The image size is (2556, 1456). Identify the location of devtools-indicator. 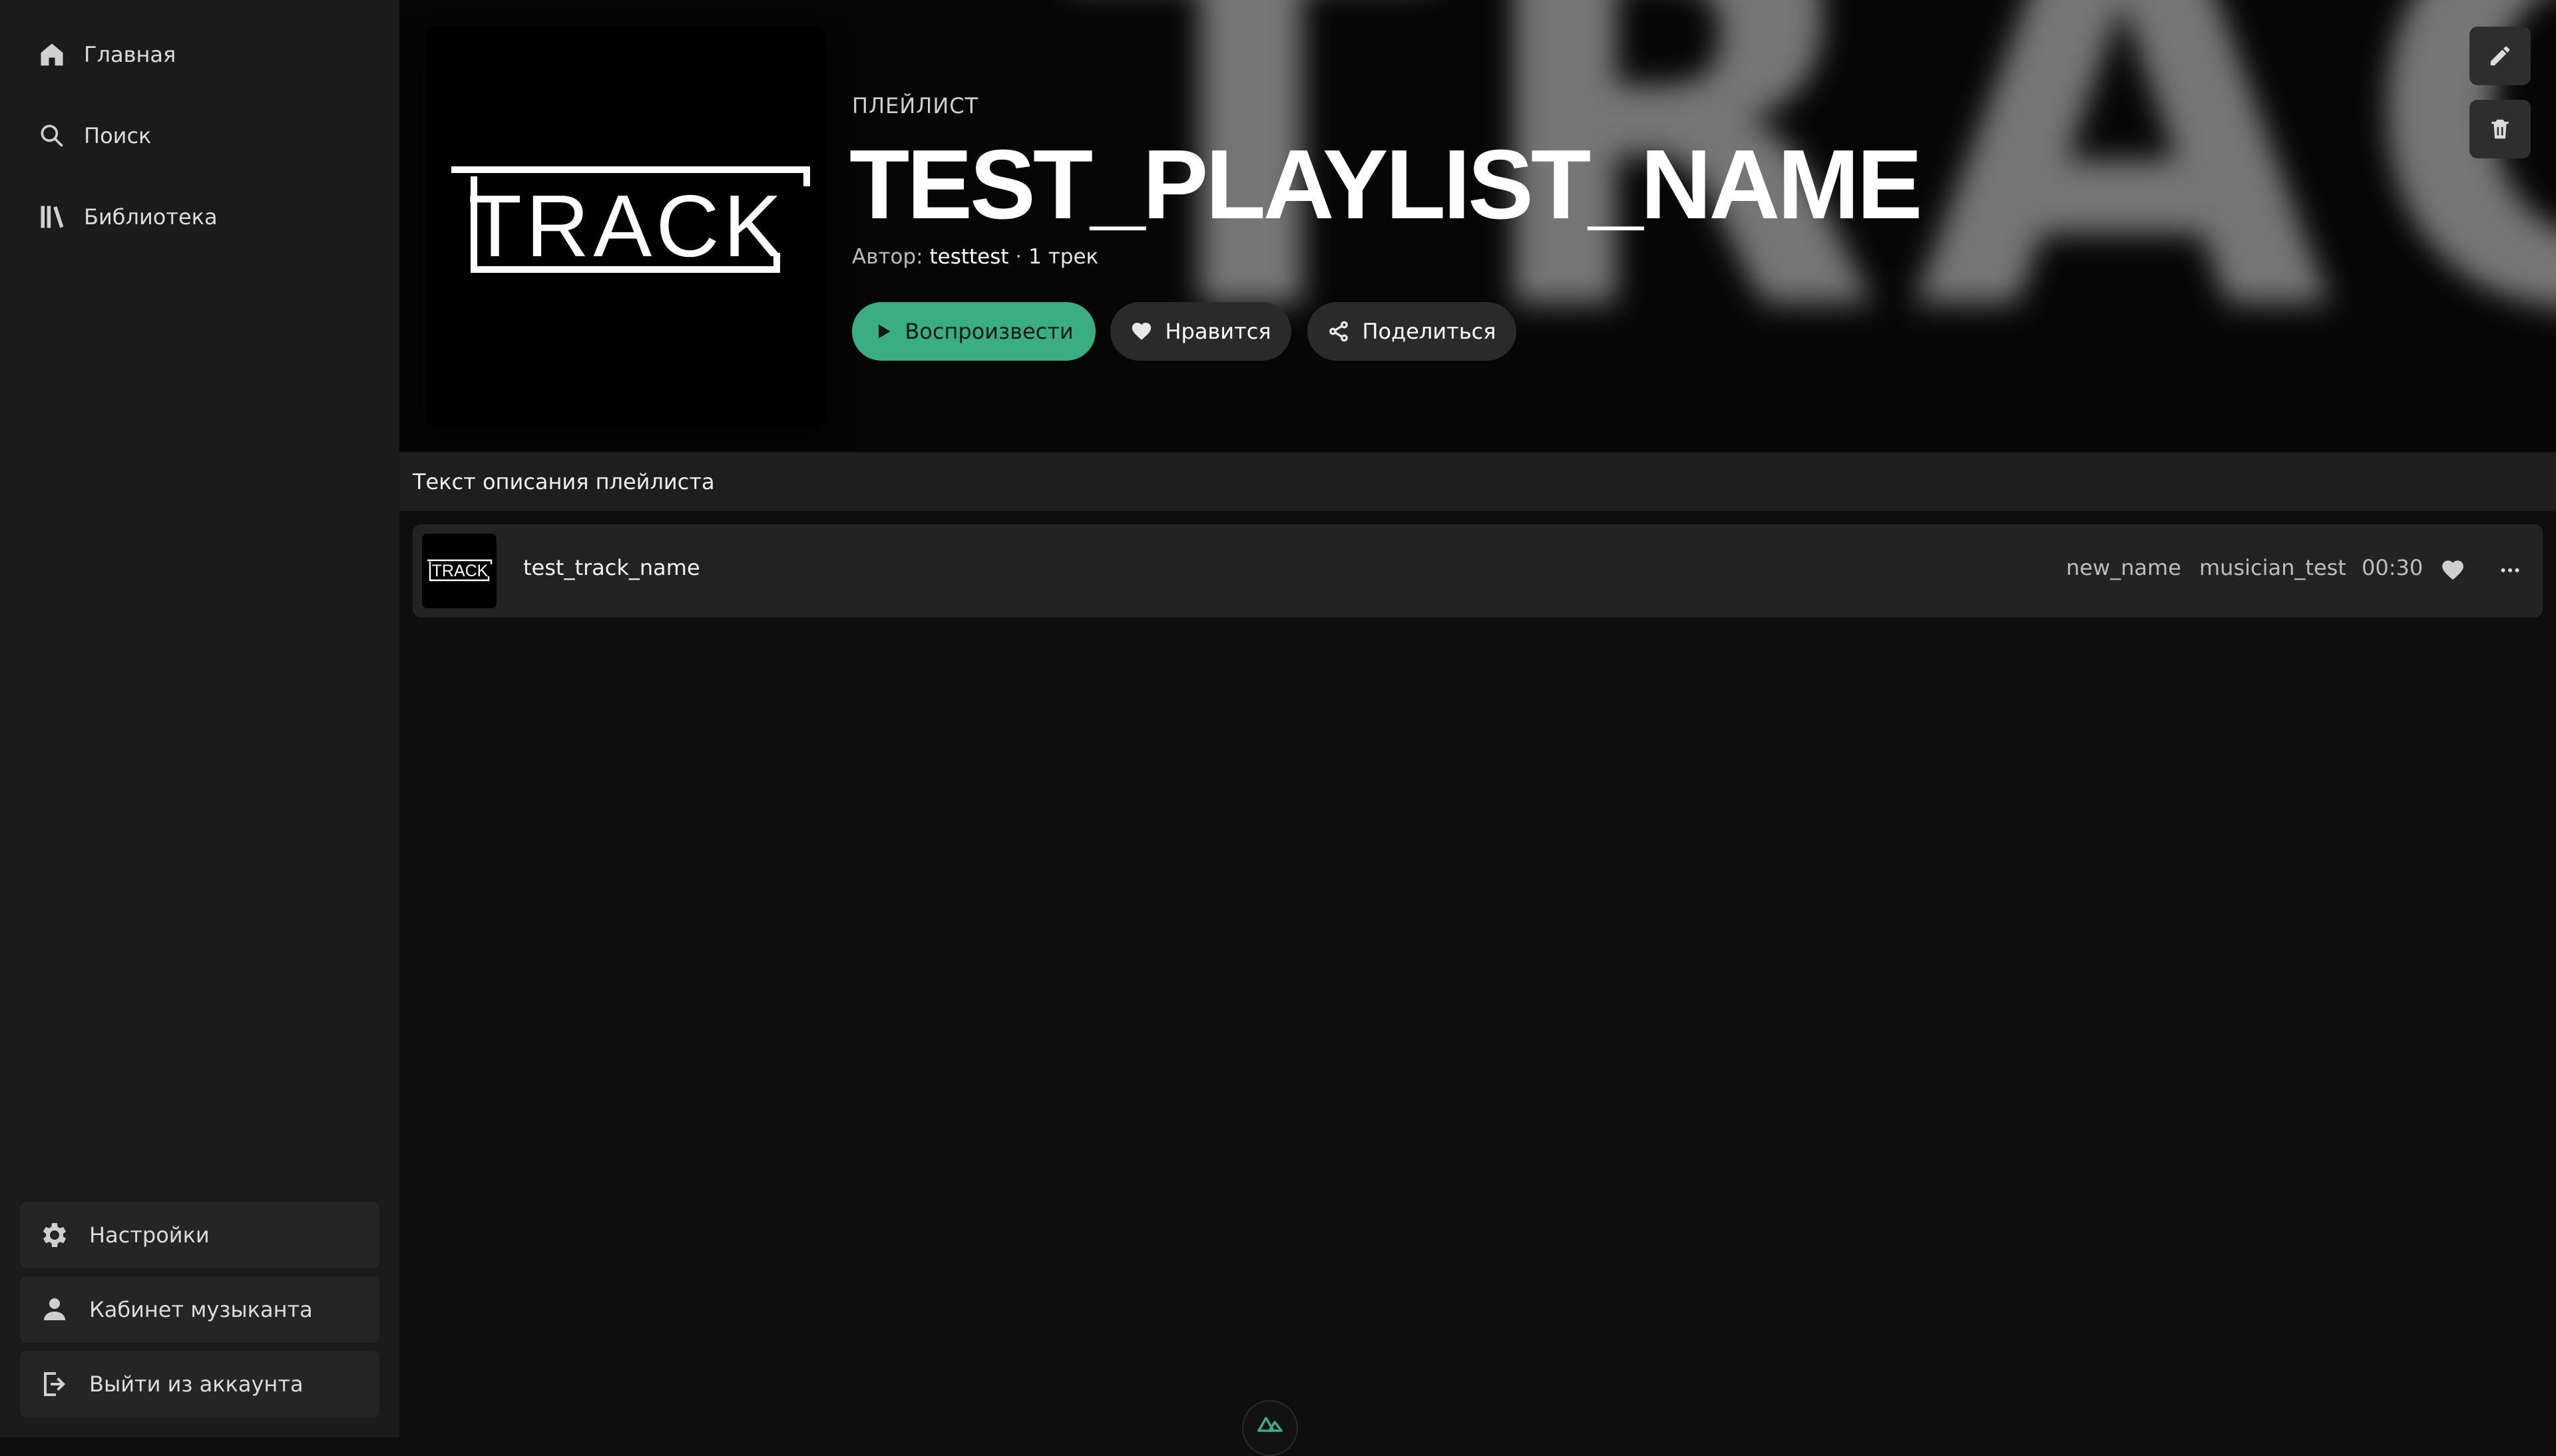
(1270, 1428).